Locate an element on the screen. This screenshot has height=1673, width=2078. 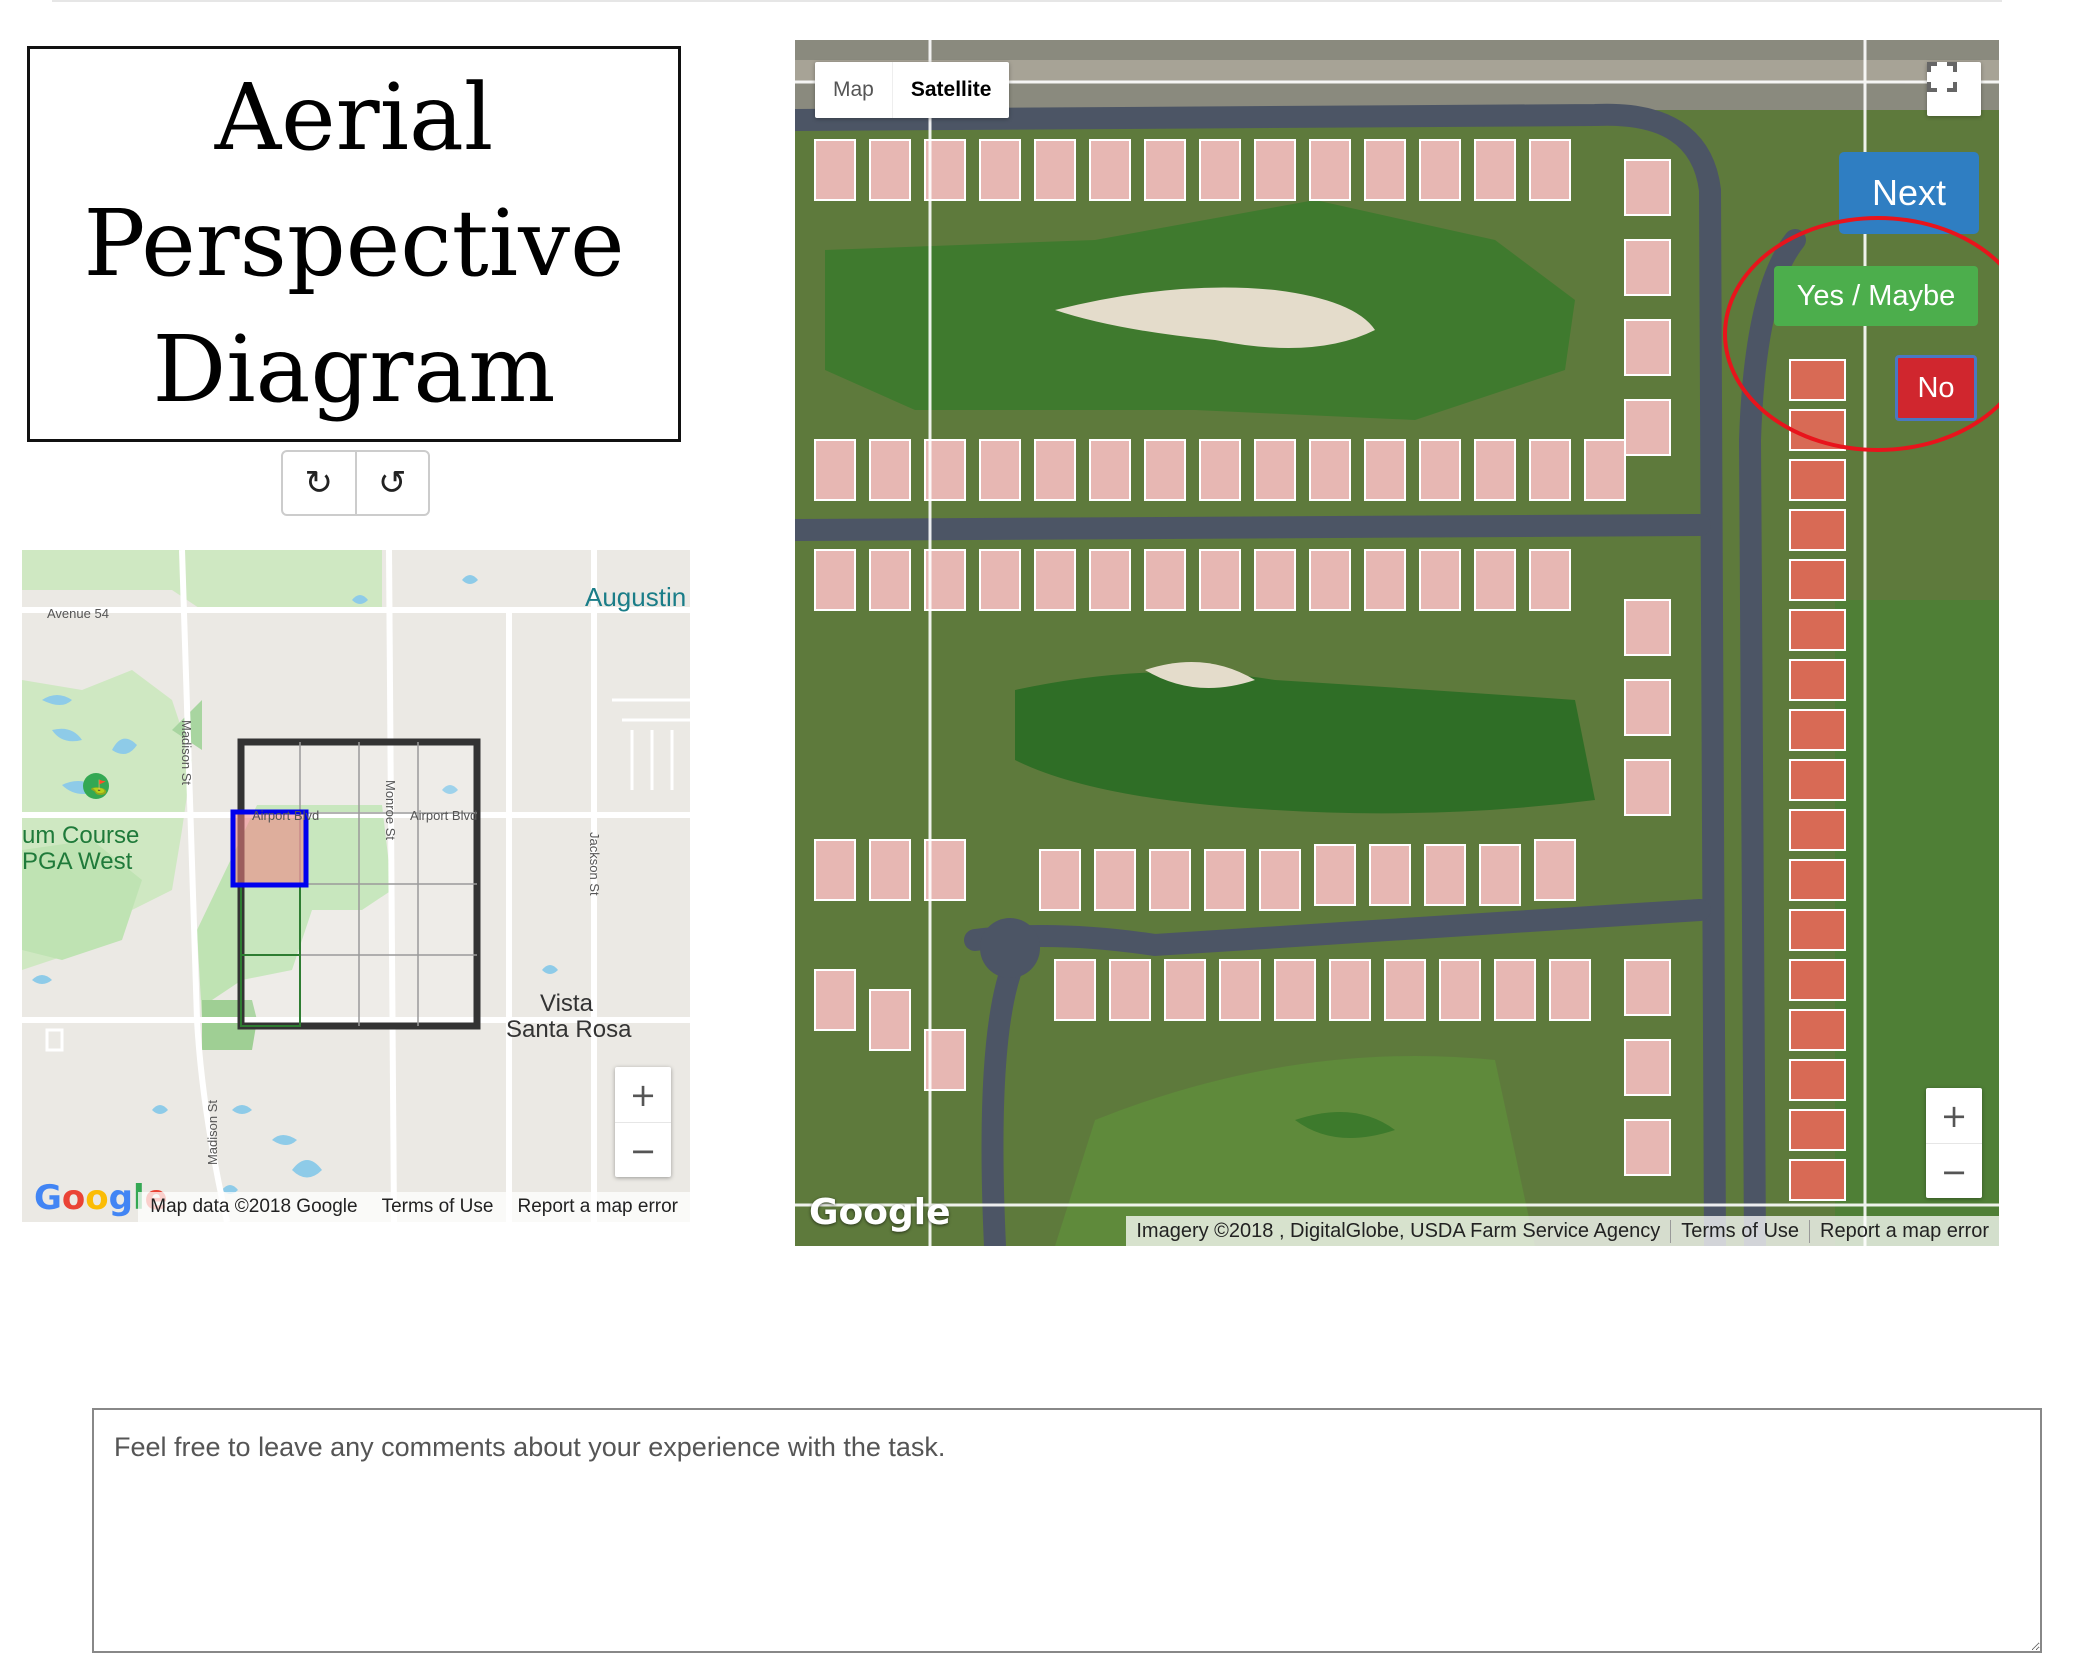
aerial-grid is located at coordinates (355, 884).